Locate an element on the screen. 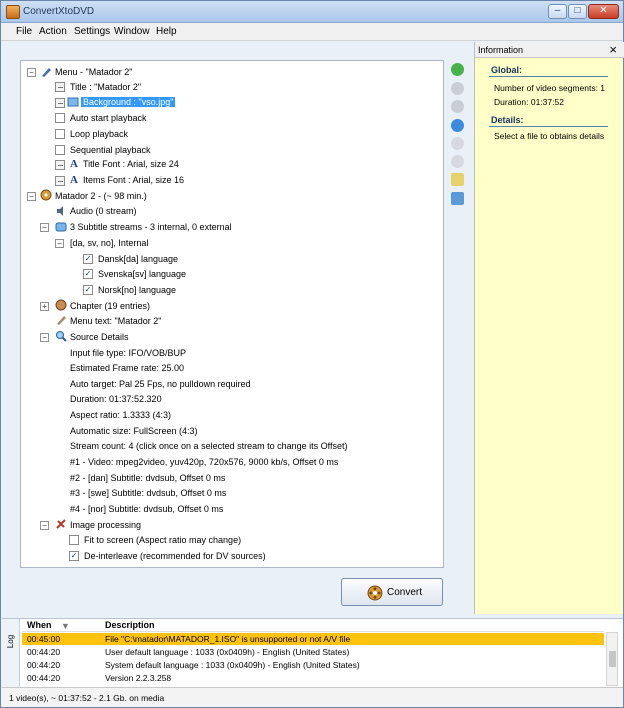 The height and width of the screenshot is (708, 624). tree-menu-root: Menu - "Matador 2" is located at coordinates (93, 72).